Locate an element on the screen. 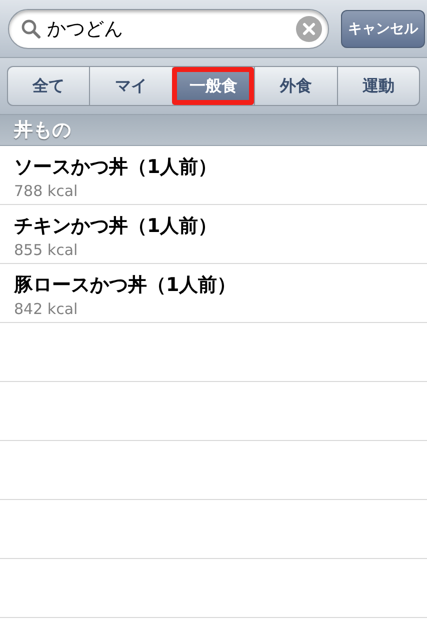 The image size is (427, 640). search-input: かつどん is located at coordinates (168, 29).